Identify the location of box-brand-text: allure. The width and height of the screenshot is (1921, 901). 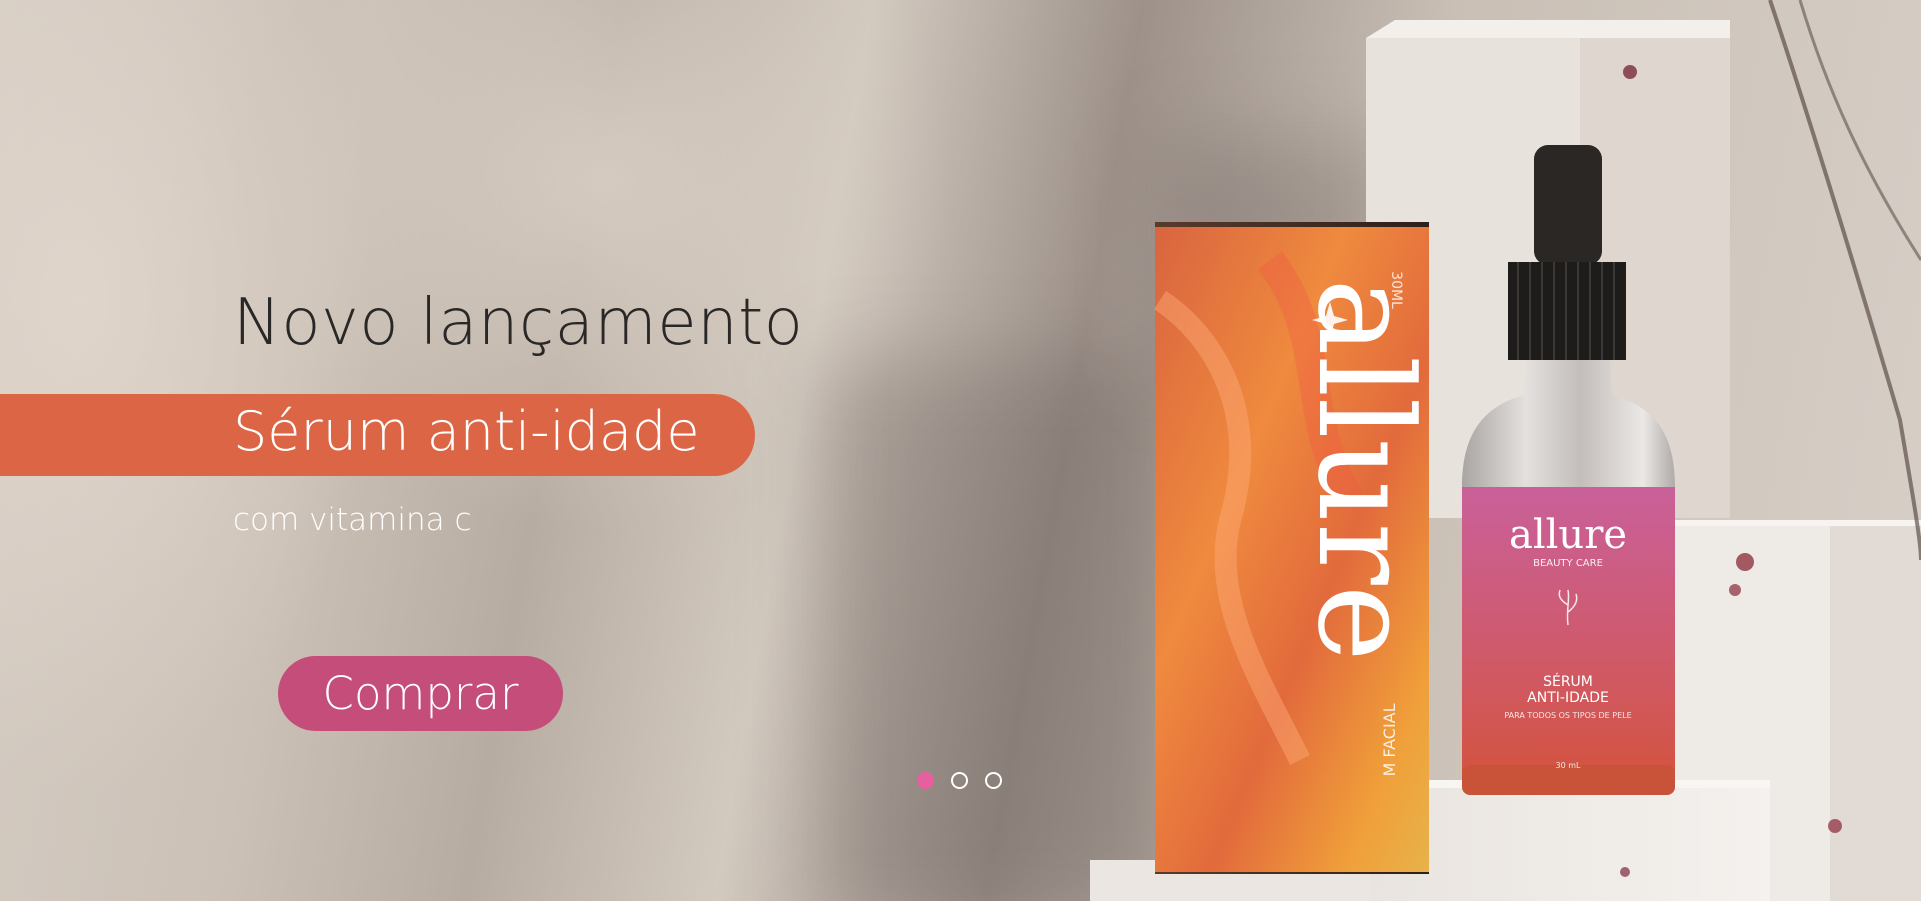
(1365, 469).